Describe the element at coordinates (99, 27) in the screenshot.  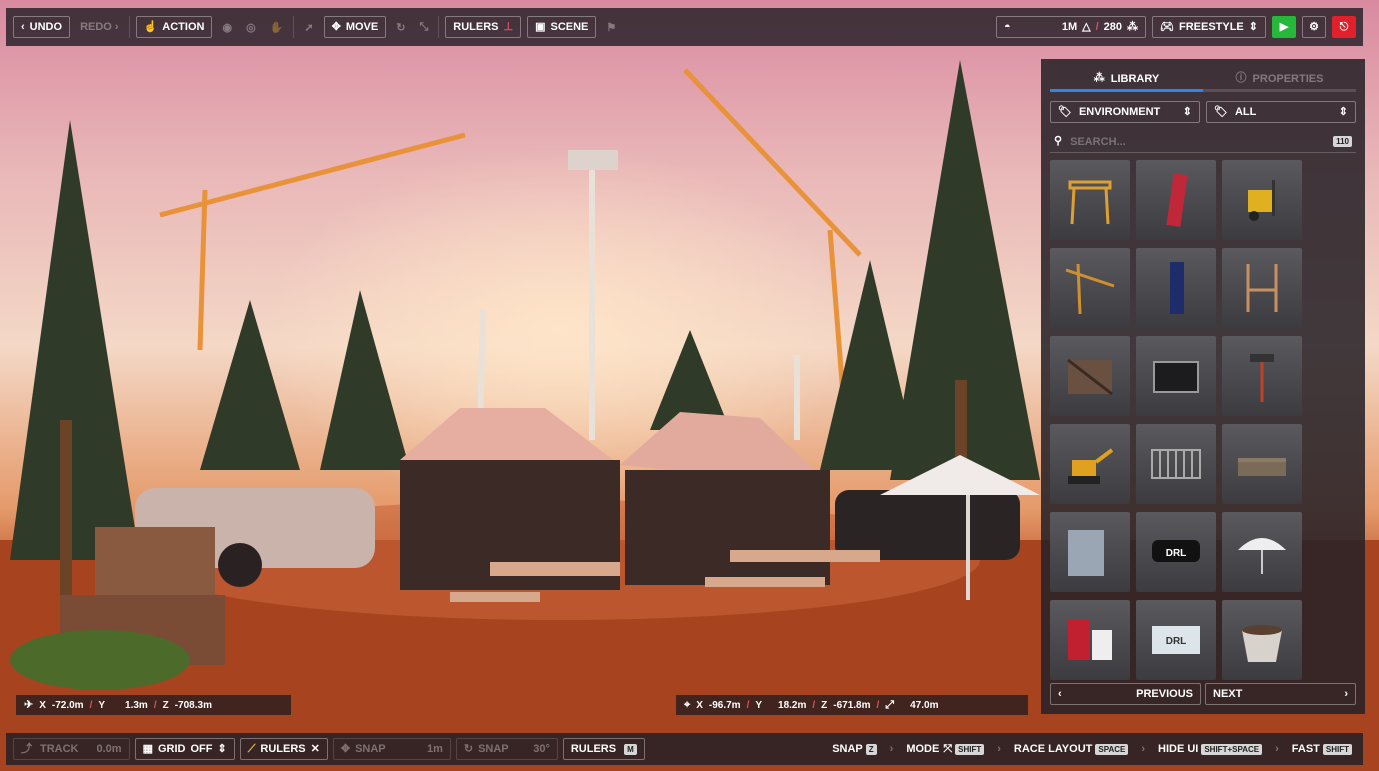
I see `redo-button: REDO ›` at that location.